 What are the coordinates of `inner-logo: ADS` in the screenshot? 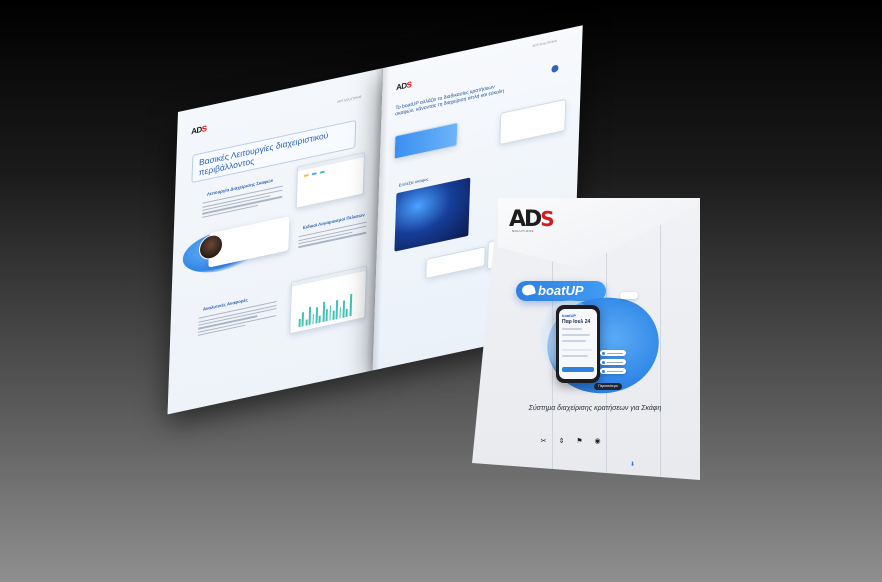 It's located at (199, 130).